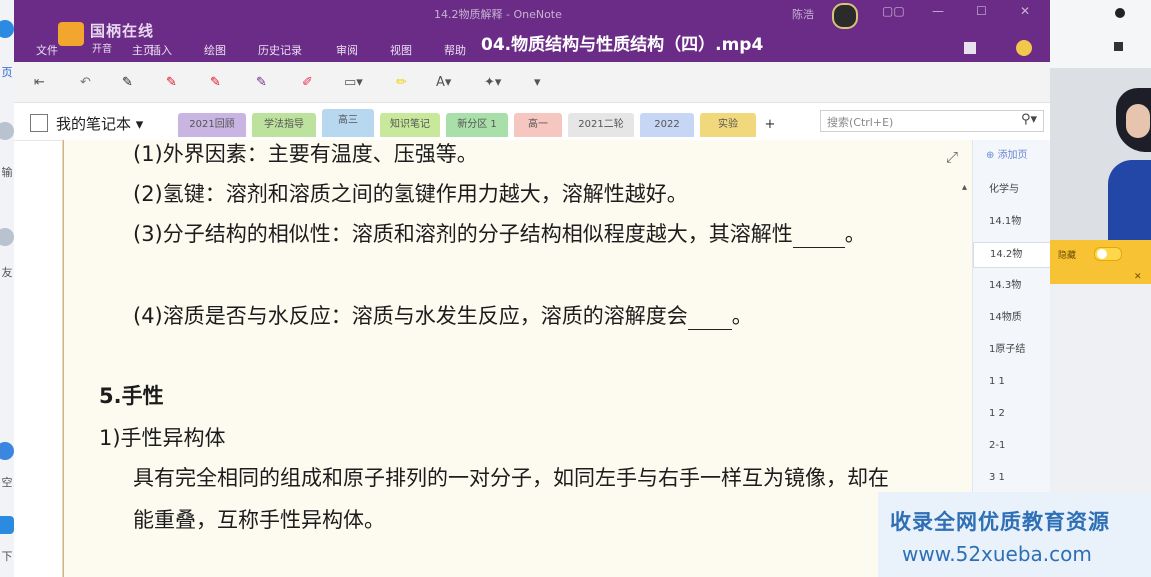 Image resolution: width=1151 pixels, height=577 pixels. I want to click on tab-2022: 2022, so click(667, 125).